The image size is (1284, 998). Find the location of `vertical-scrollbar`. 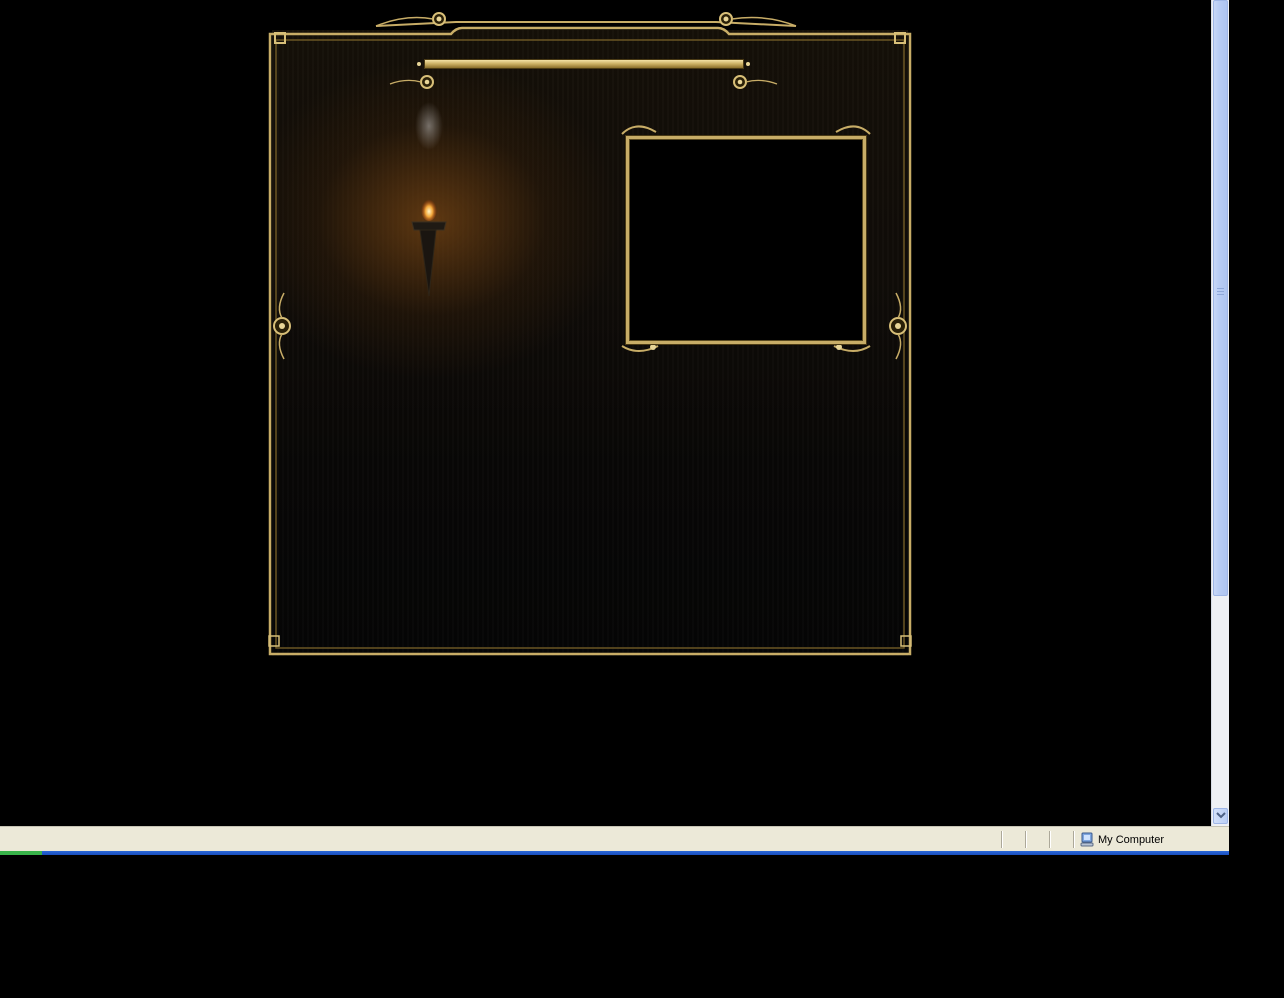

vertical-scrollbar is located at coordinates (1220, 413).